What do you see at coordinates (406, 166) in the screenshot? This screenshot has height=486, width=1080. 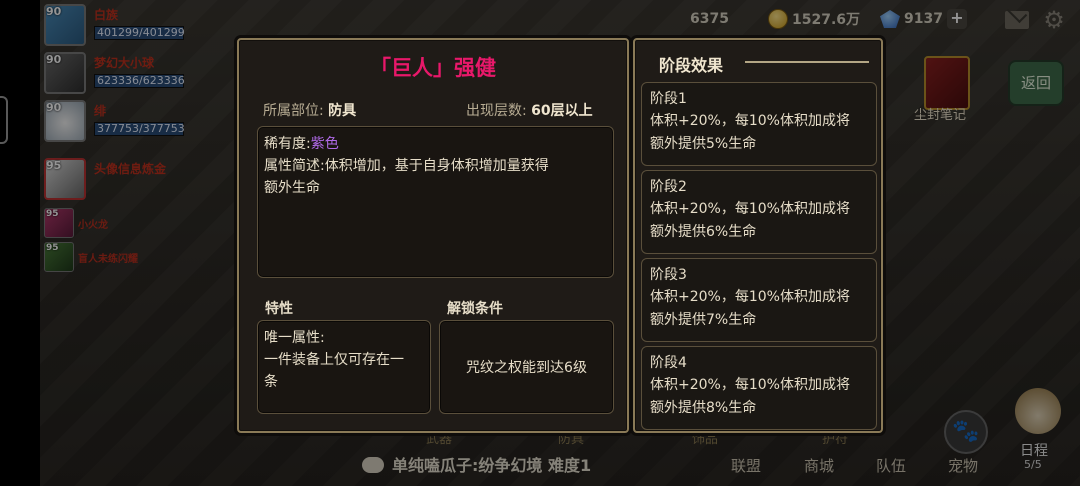 I see `description-text: 属性简述:体积增加，基于自身体积增加量获得` at bounding box center [406, 166].